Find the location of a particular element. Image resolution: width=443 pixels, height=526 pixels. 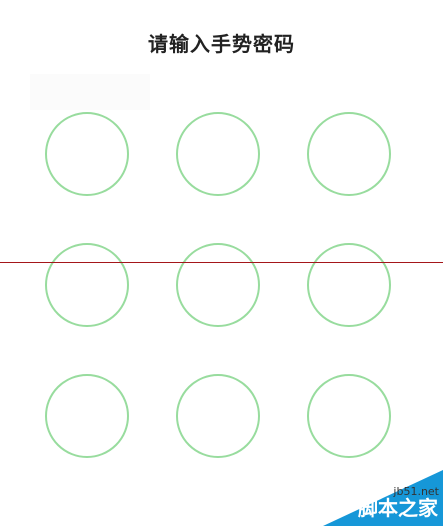

horizontal-divider is located at coordinates (221, 262).